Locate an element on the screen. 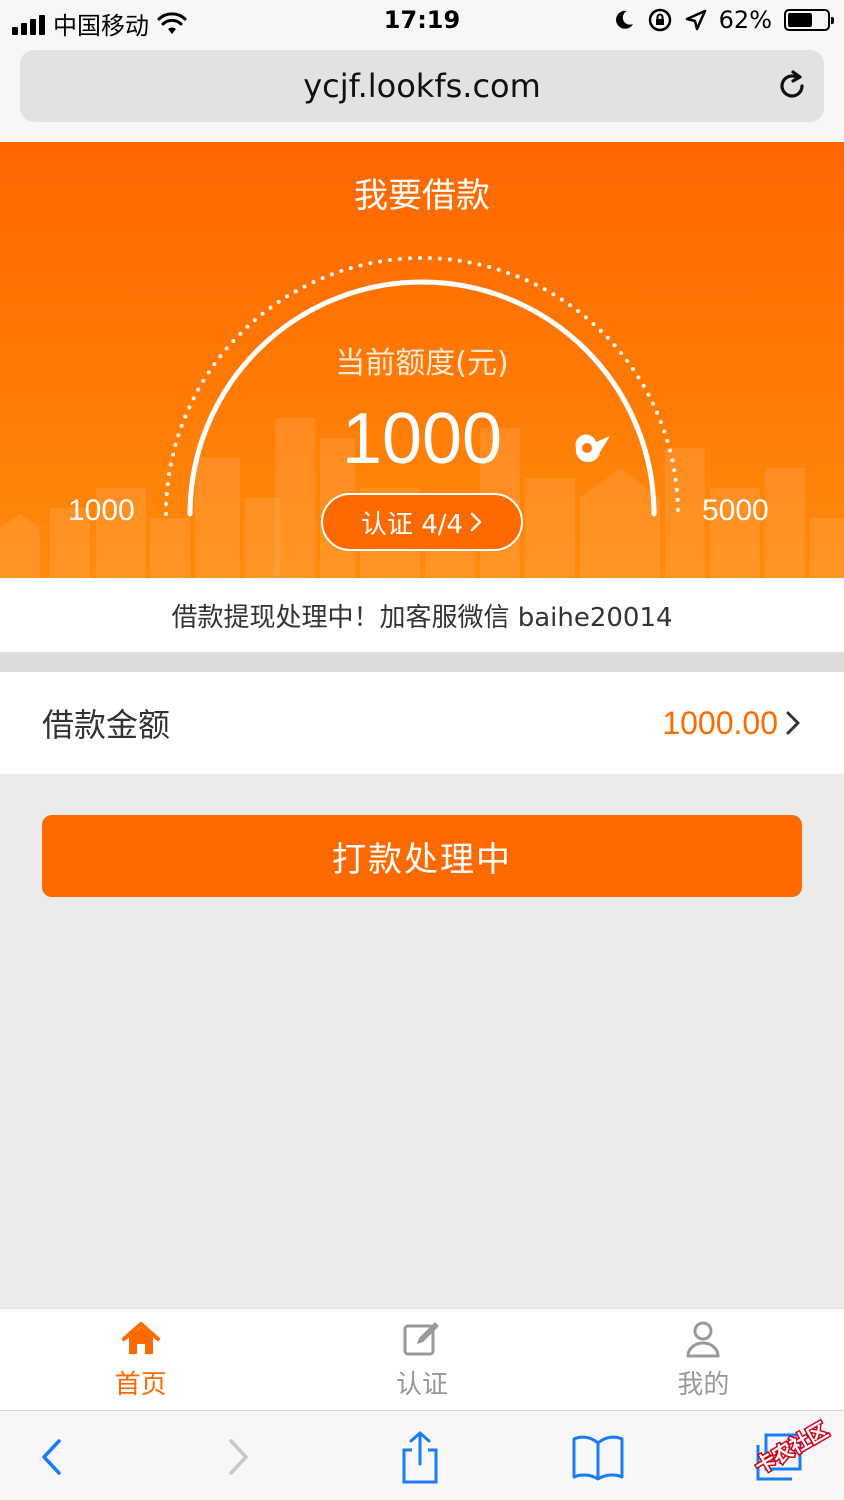  battery-icon is located at coordinates (809, 20).